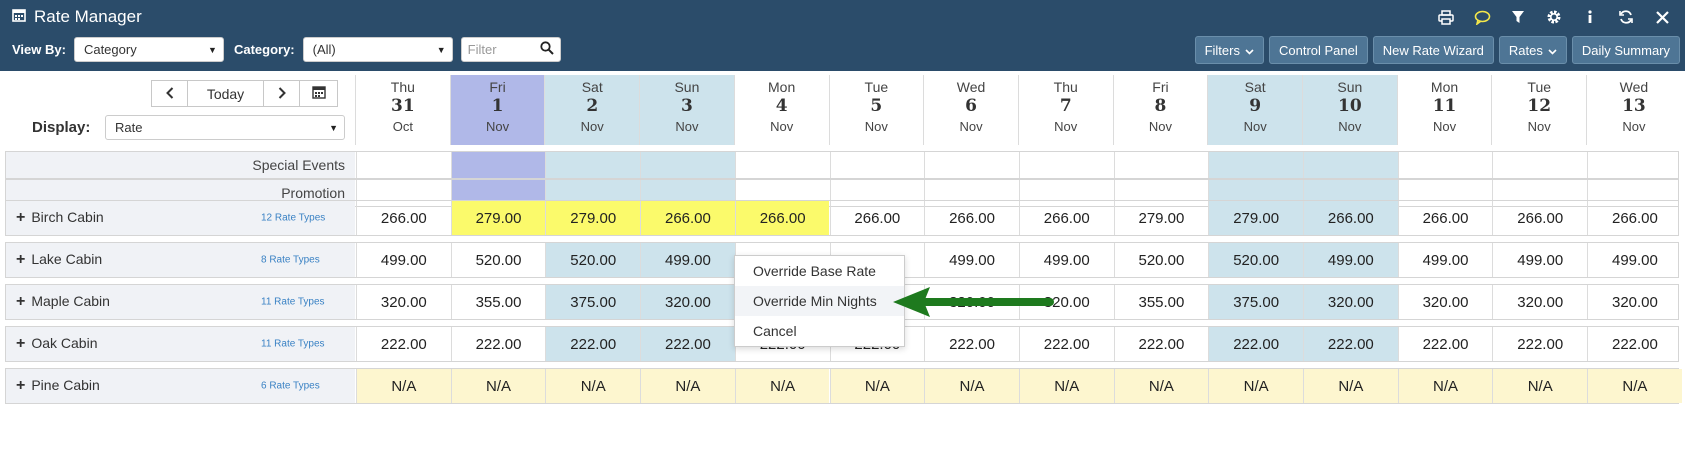 This screenshot has height=457, width=1685. What do you see at coordinates (59, 260) in the screenshot?
I see `cabin-name: + Lake Cabin` at bounding box center [59, 260].